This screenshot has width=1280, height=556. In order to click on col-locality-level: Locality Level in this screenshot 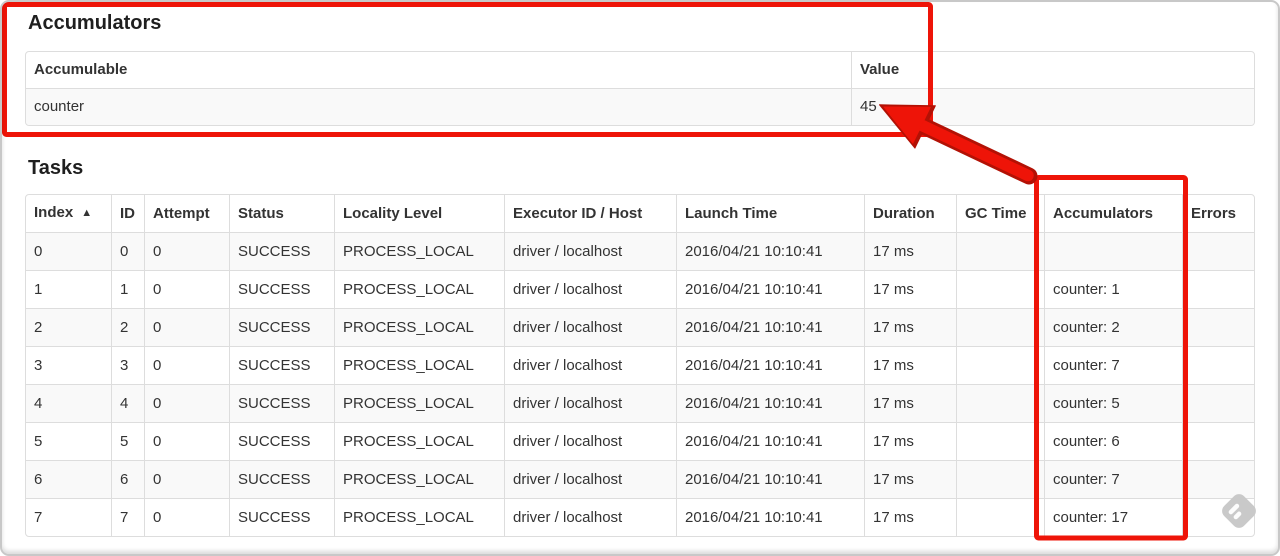, I will do `click(419, 213)`.